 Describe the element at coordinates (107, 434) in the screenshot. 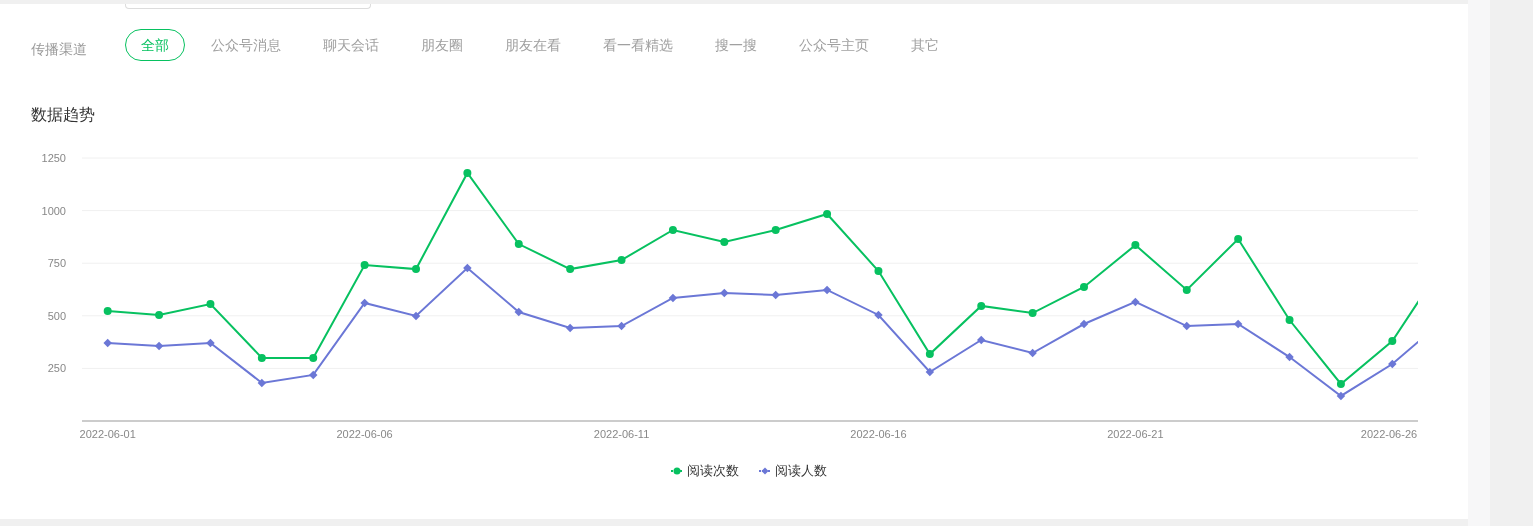

I see `x-tick-label: 2022-06-01` at that location.